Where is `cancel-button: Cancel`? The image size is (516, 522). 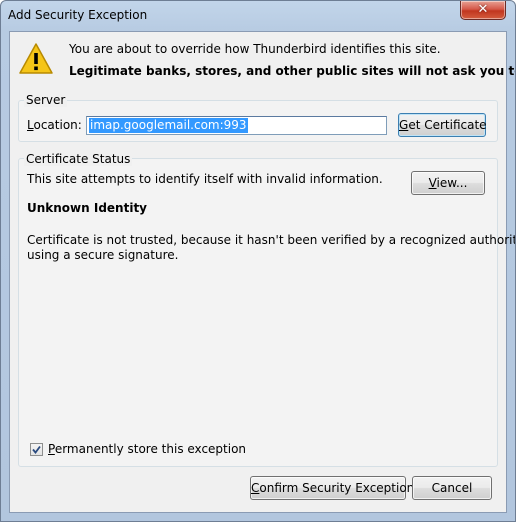 cancel-button: Cancel is located at coordinates (452, 488).